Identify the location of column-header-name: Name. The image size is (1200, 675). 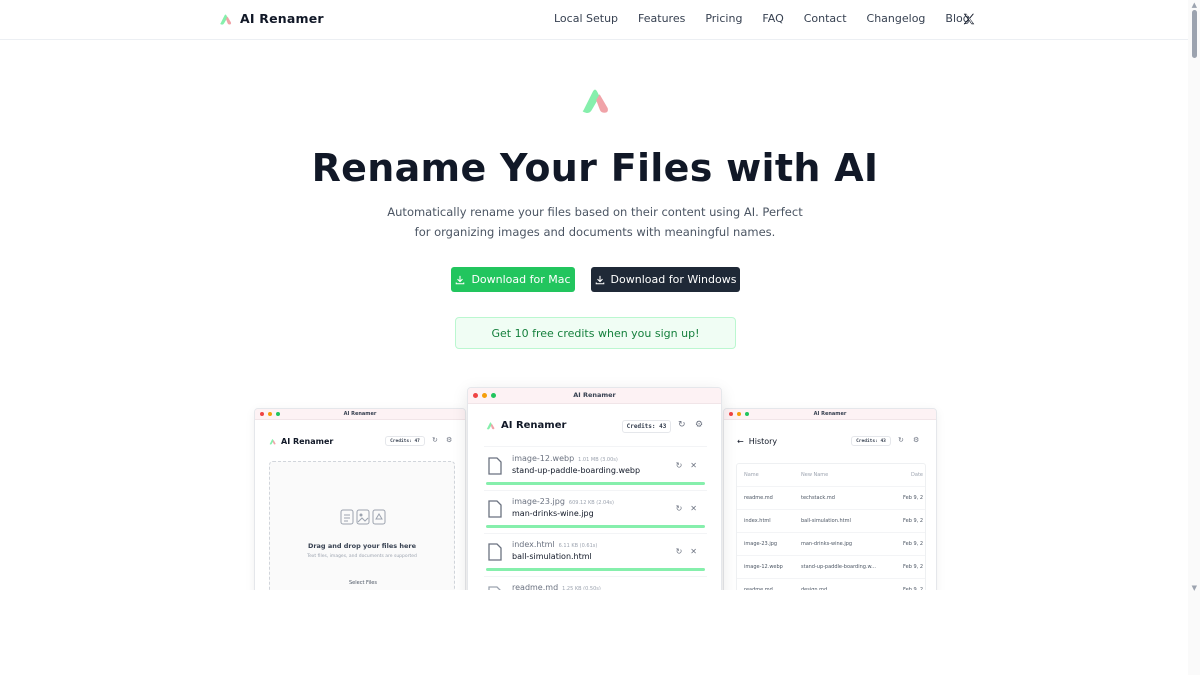
(751, 475).